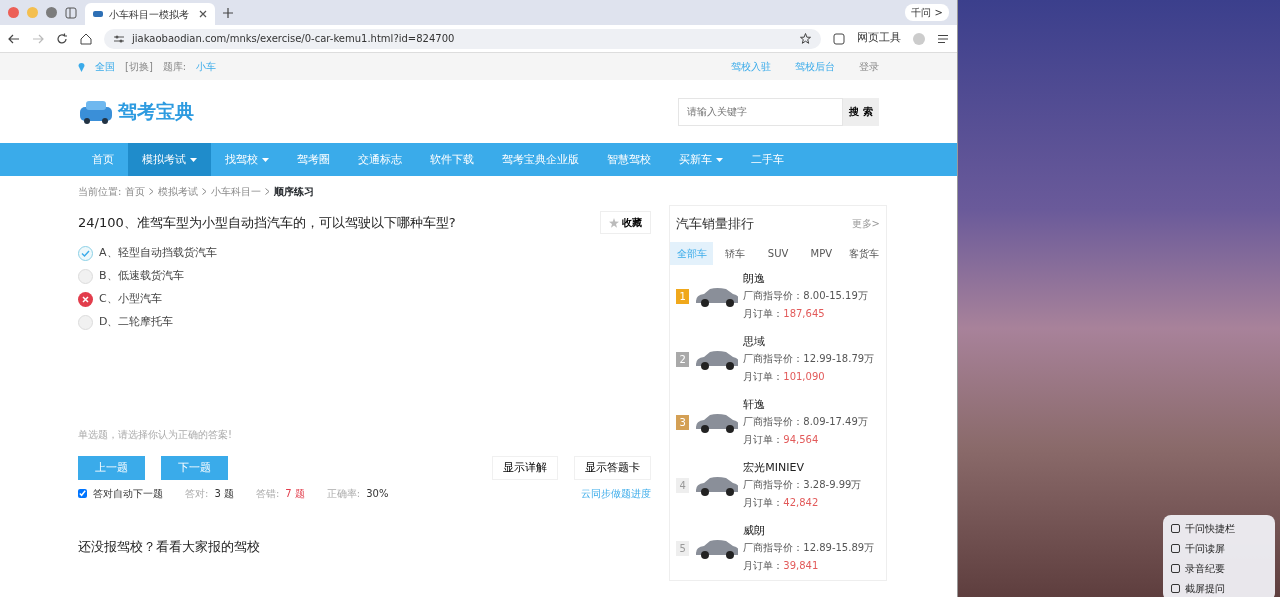 This screenshot has height=597, width=1280. Describe the element at coordinates (629, 159) in the screenshot. I see `nav-item: 智慧驾校` at that location.